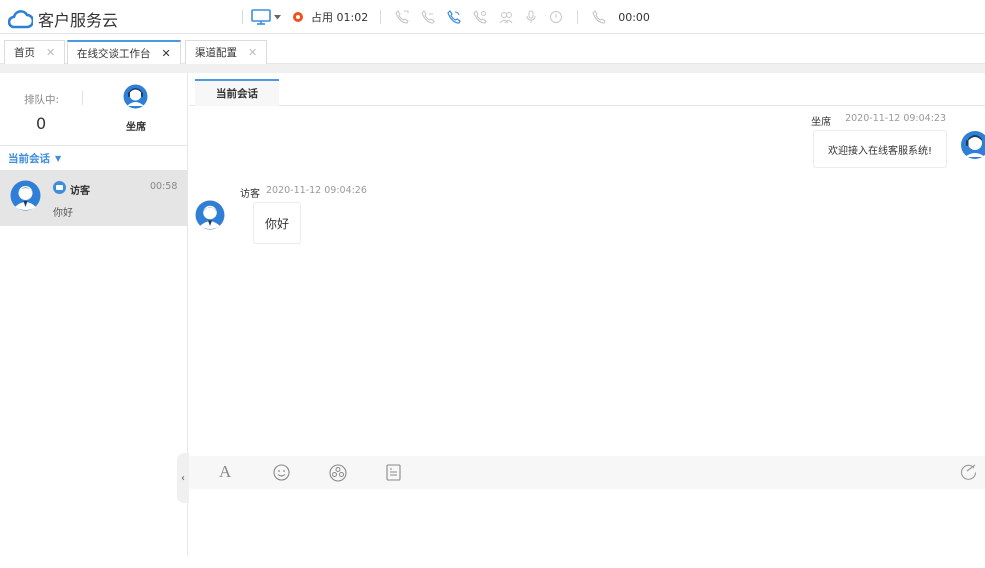 The width and height of the screenshot is (985, 568). I want to click on status-busy-icon, so click(298, 17).